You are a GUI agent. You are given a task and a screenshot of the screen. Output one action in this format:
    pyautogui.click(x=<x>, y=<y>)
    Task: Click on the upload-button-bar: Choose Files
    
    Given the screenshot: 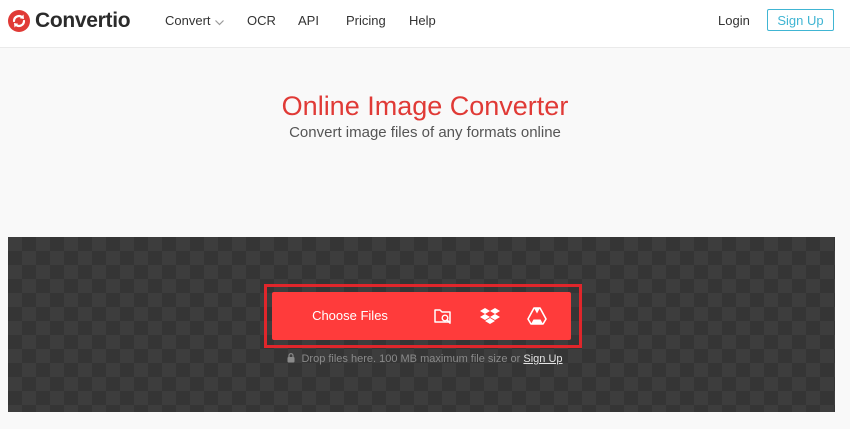 What is the action you would take?
    pyautogui.click(x=421, y=316)
    